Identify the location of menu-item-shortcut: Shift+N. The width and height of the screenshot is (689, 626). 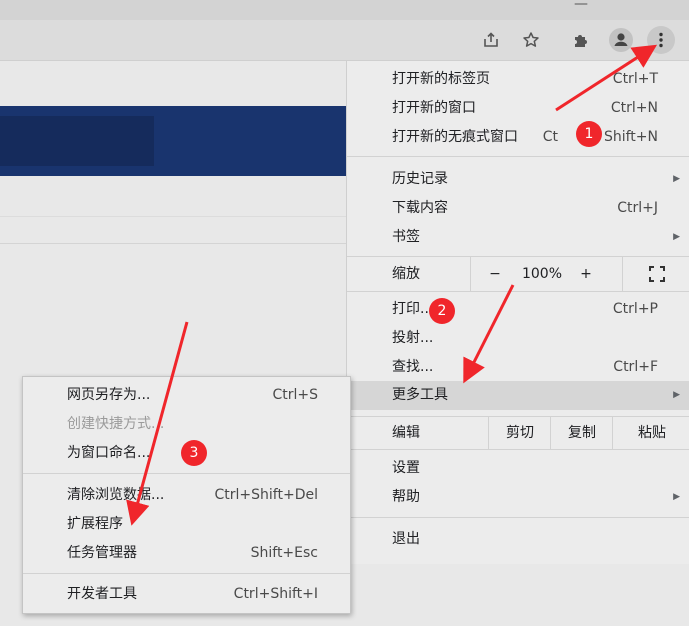
(630, 137).